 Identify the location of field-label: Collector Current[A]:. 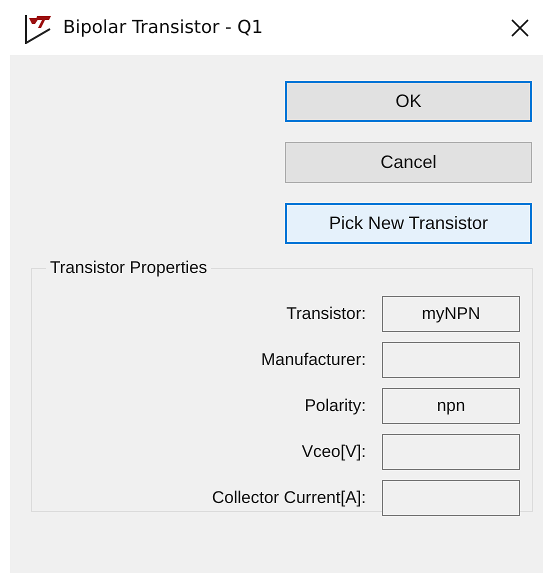
(289, 498).